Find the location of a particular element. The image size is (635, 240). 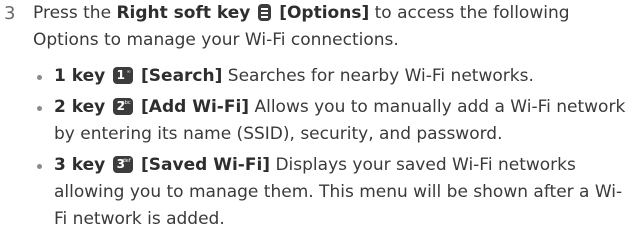

option-name: [Search] is located at coordinates (182, 76).